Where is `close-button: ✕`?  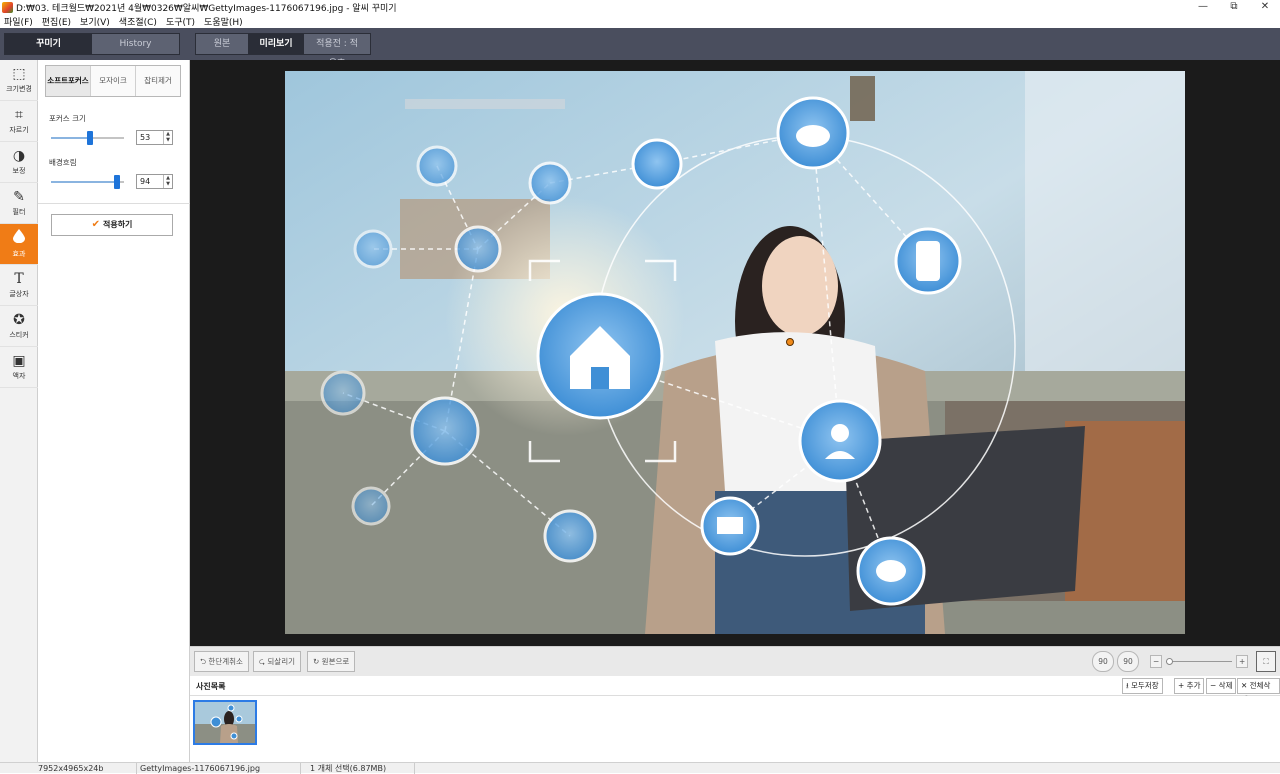
close-button: ✕ is located at coordinates (1265, 7).